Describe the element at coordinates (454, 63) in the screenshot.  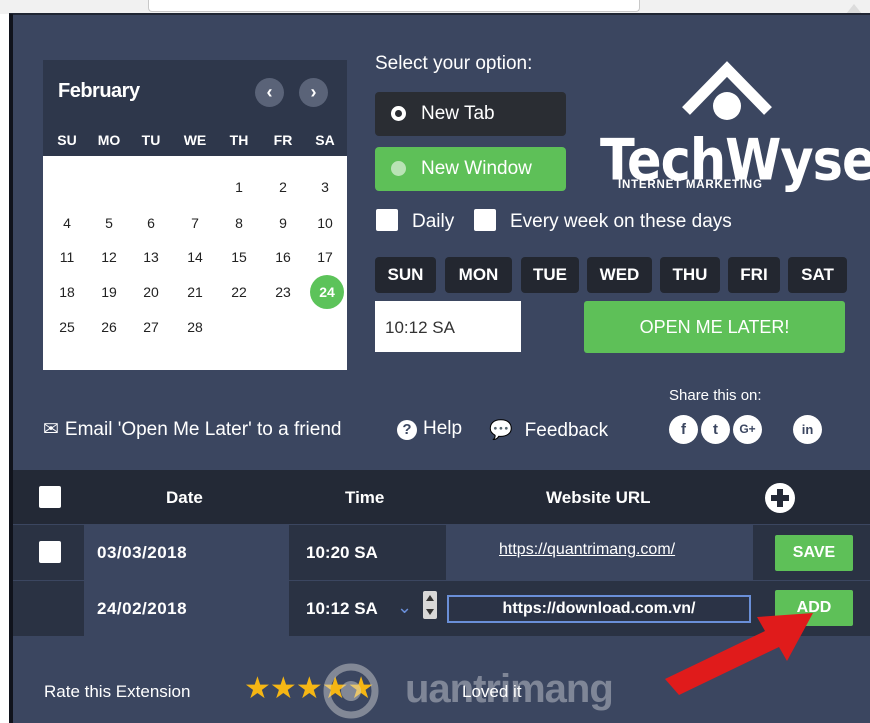
I see `options-title: Select your option:` at that location.